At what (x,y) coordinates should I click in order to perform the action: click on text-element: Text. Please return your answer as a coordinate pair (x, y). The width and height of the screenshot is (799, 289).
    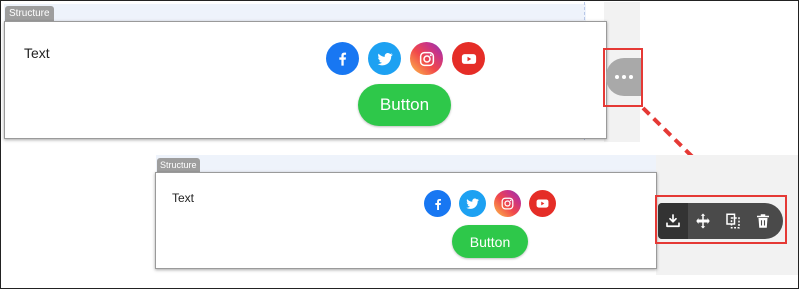
    Looking at the image, I should click on (183, 198).